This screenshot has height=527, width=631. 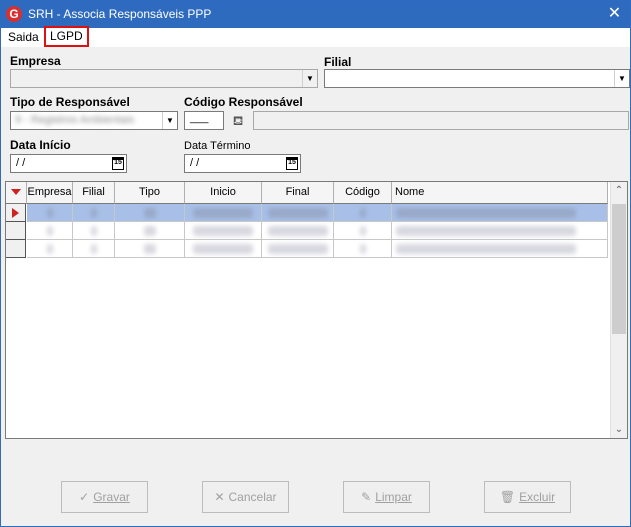 I want to click on cancelar-label: Cancelar, so click(x=252, y=497).